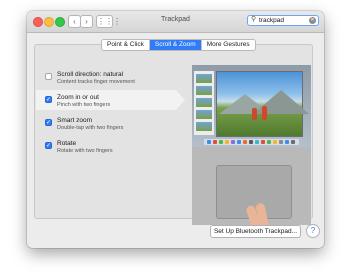  I want to click on preview-photo, so click(262, 104).